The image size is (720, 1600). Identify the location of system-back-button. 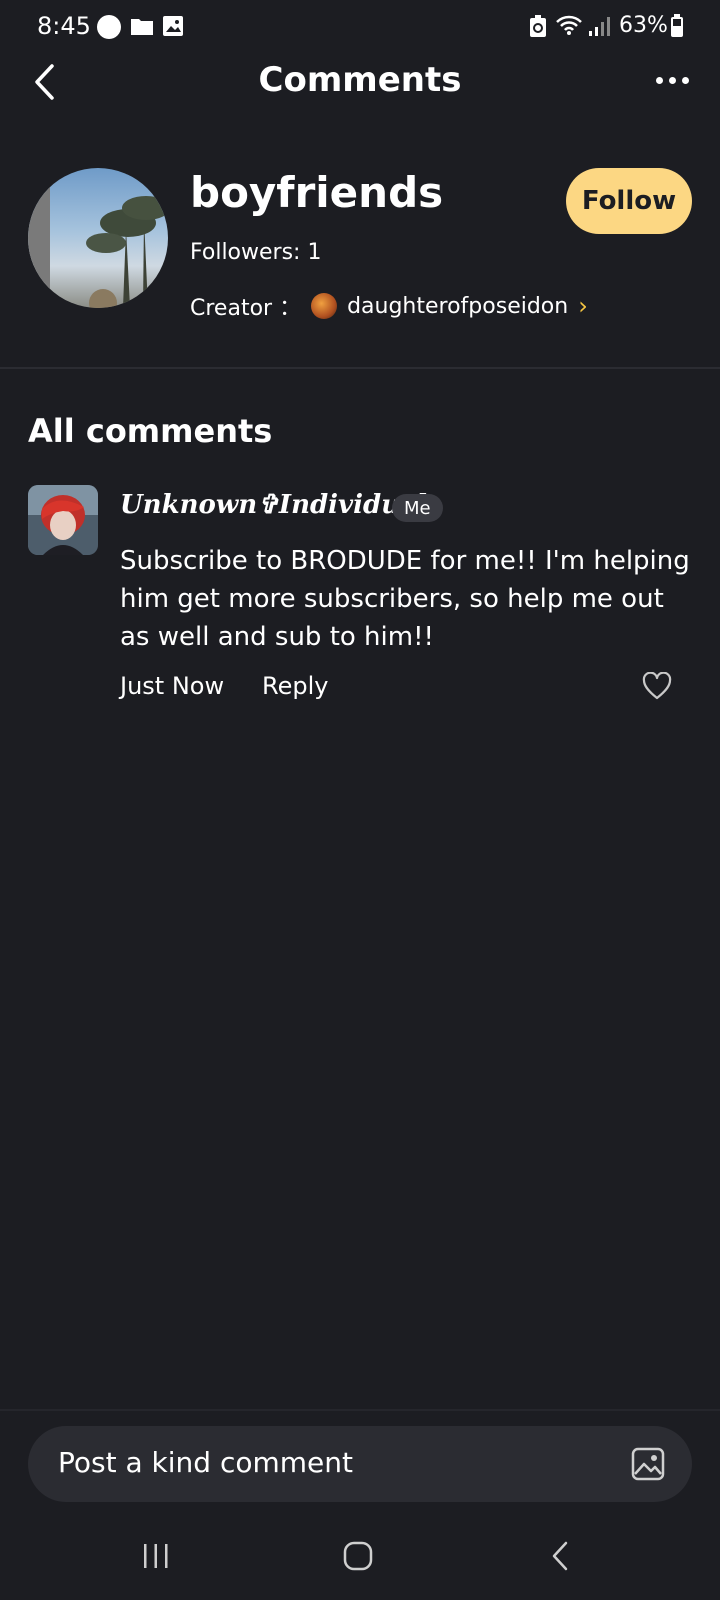
(560, 1558).